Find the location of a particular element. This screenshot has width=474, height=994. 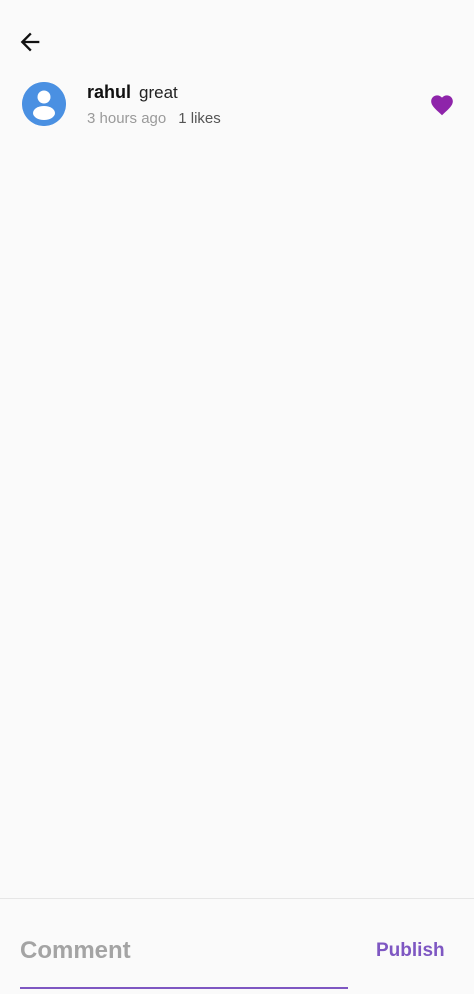

avatar is located at coordinates (44, 104).